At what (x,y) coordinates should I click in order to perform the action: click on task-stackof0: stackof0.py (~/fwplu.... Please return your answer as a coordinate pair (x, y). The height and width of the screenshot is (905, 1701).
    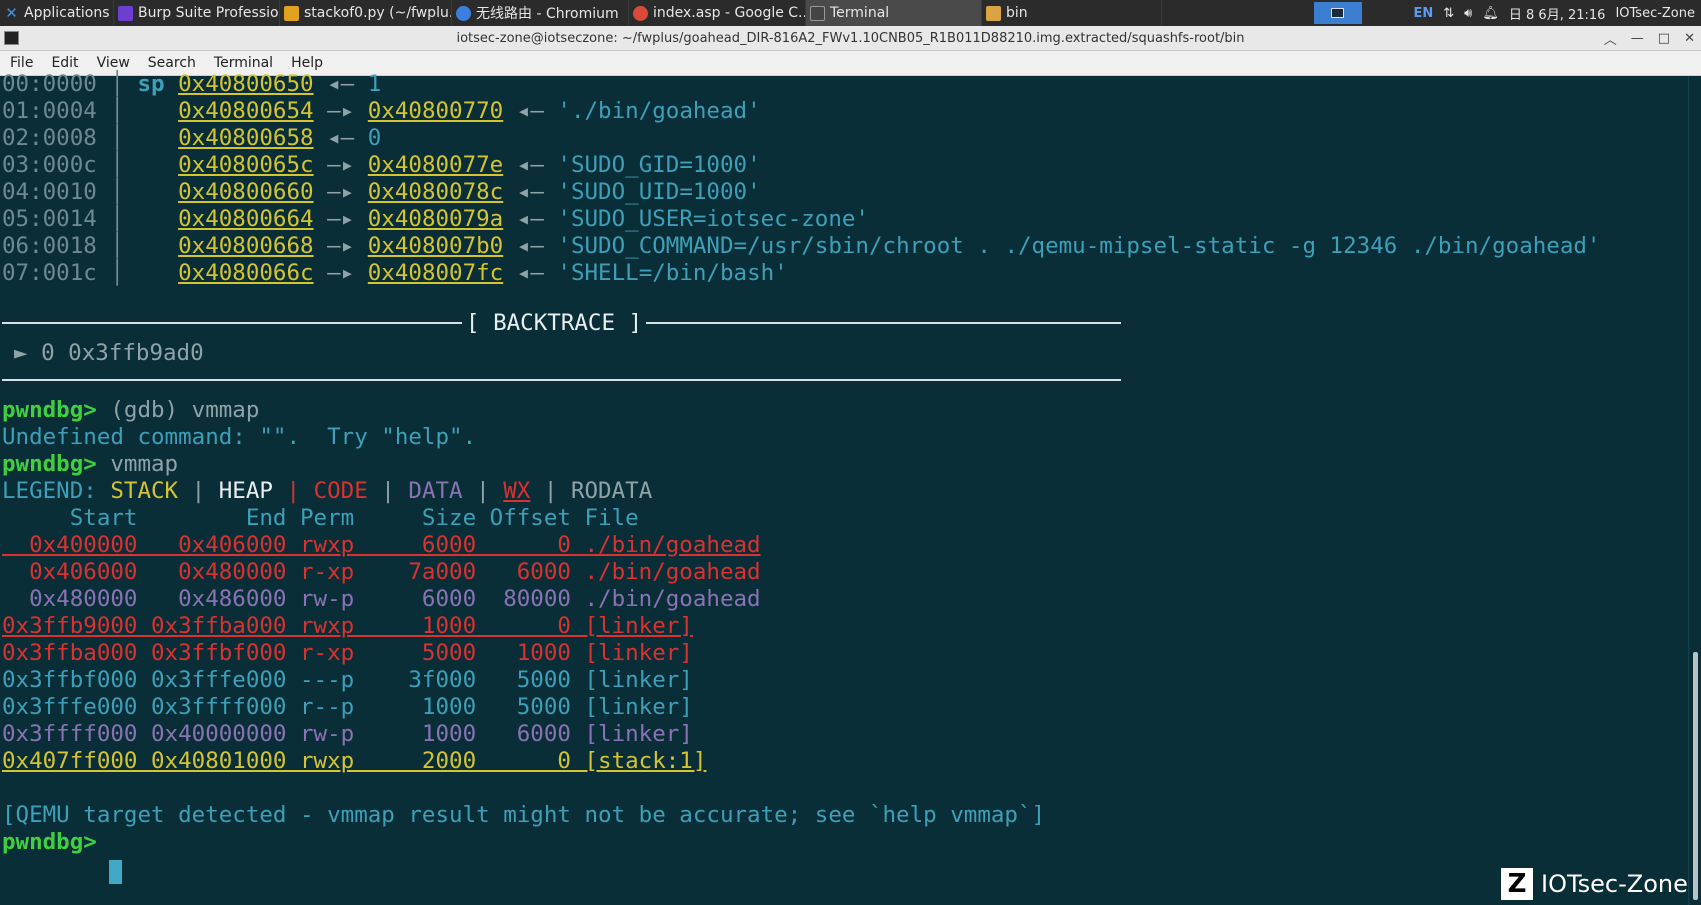
    Looking at the image, I should click on (366, 13).